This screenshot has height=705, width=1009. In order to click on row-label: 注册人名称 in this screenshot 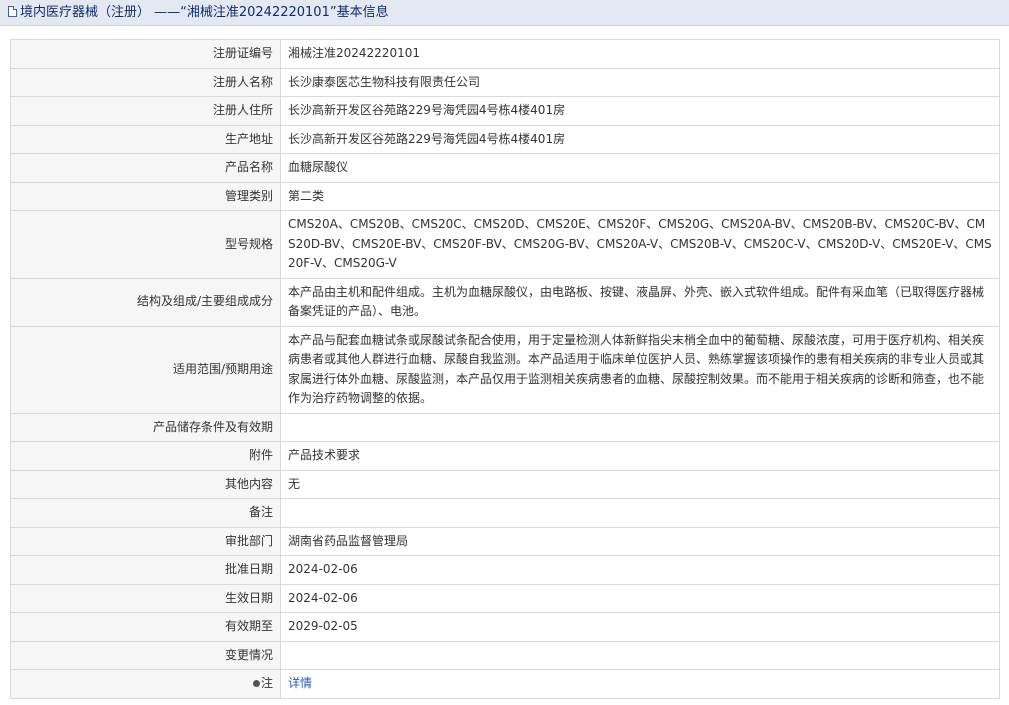, I will do `click(145, 82)`.